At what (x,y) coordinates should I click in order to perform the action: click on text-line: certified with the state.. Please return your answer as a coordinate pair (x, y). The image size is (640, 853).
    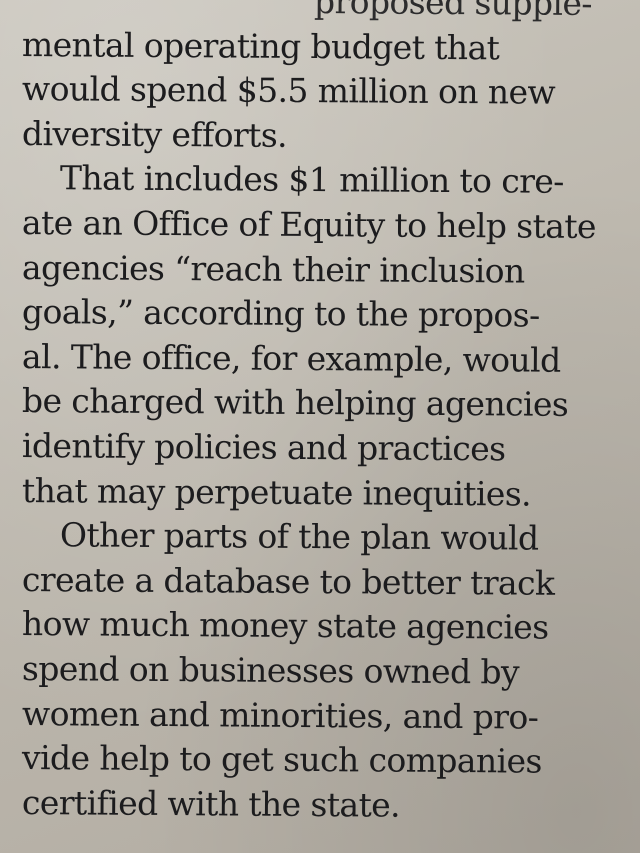
    Looking at the image, I should click on (211, 803).